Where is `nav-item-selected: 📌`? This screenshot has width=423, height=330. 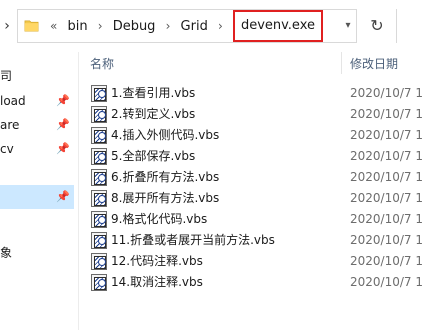 nav-item-selected: 📌 is located at coordinates (37, 197).